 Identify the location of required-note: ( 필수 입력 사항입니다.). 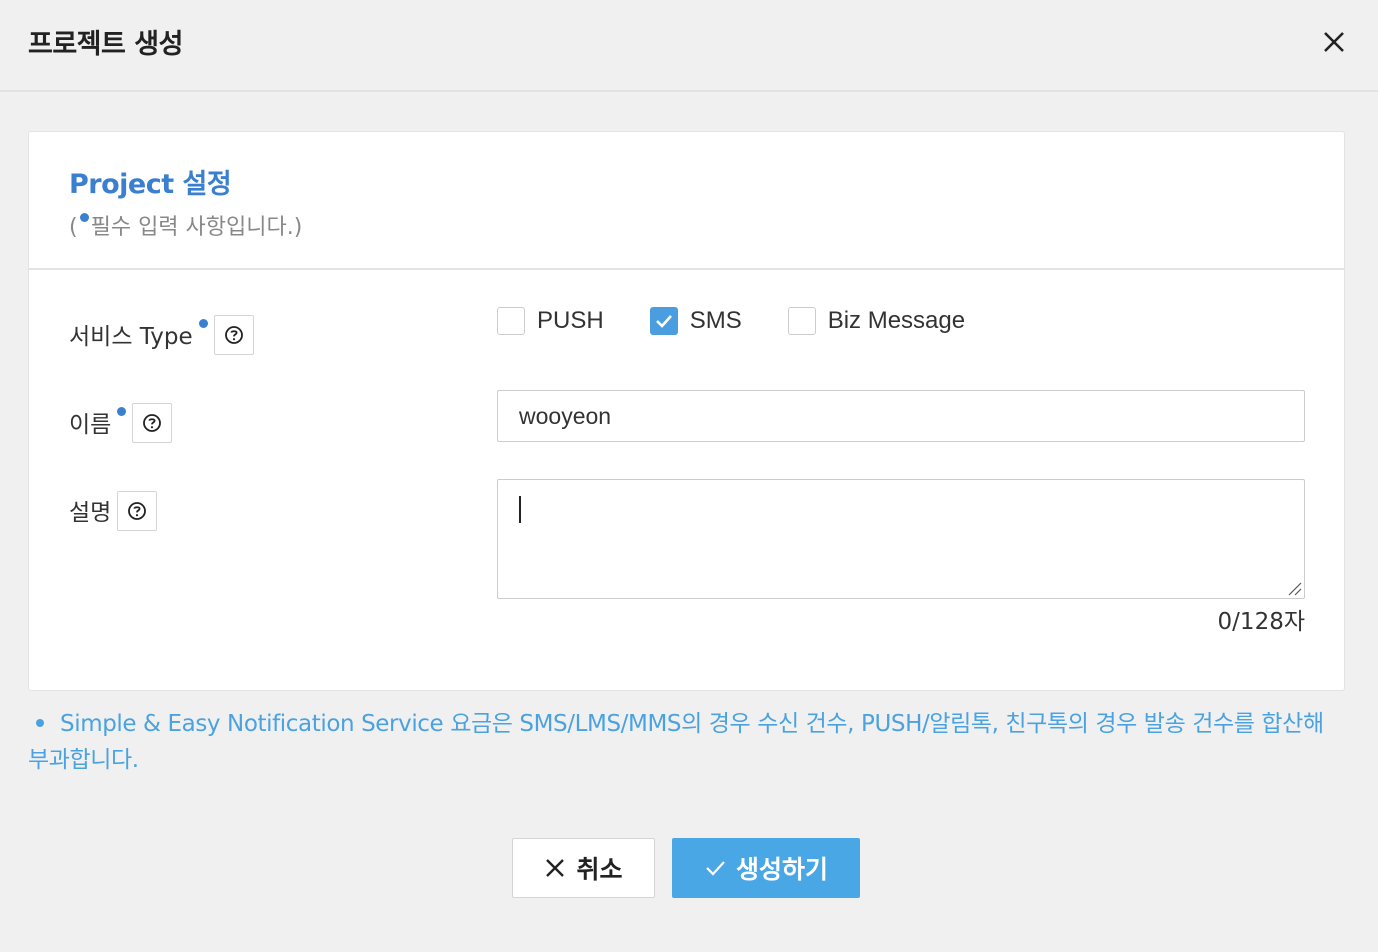
(185, 225).